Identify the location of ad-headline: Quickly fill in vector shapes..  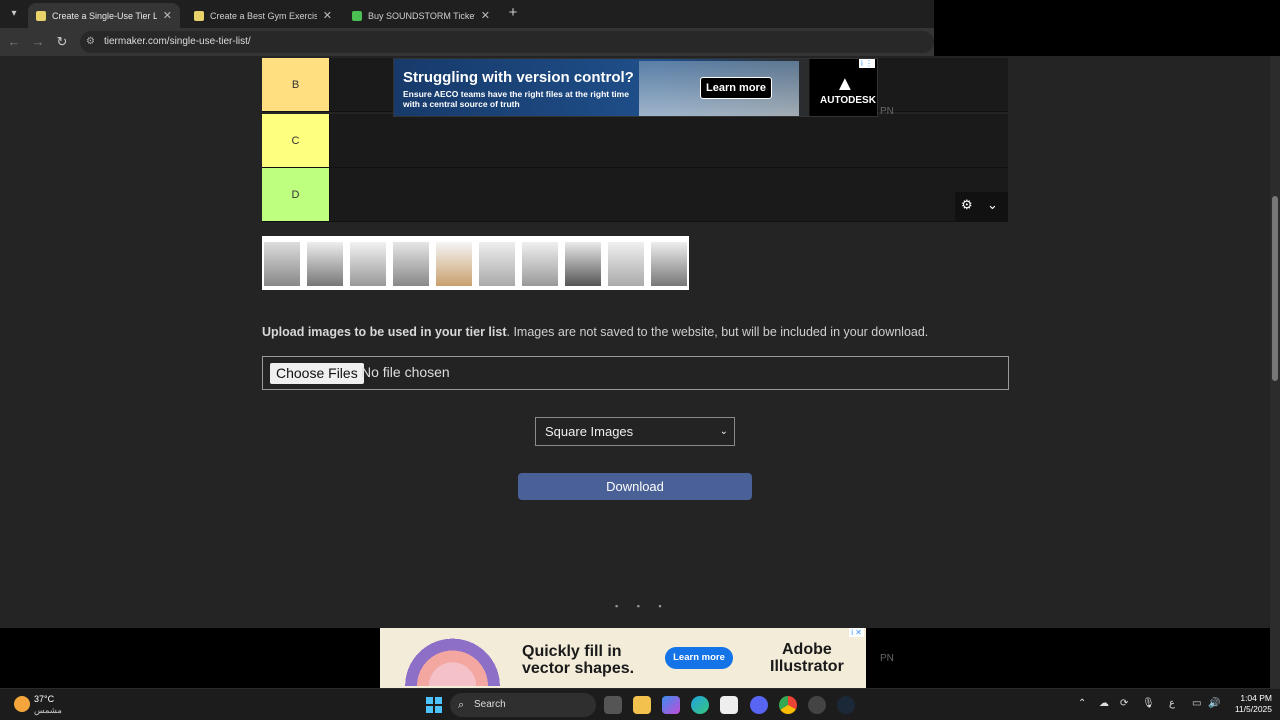
(578, 660).